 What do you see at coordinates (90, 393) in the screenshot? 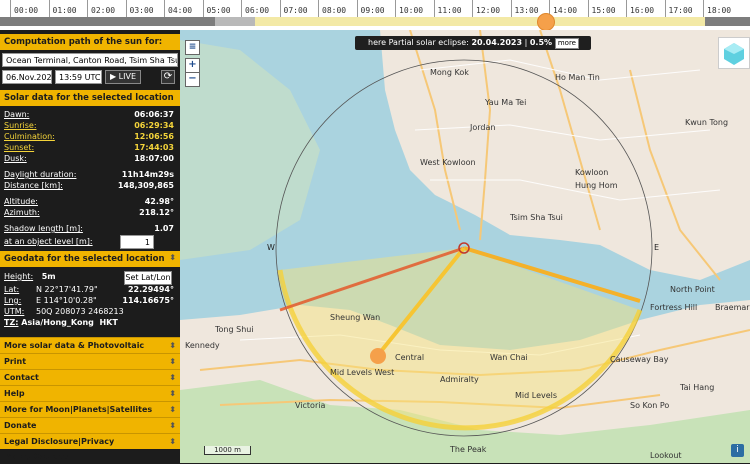
I see `menu-help: Help ⬍` at bounding box center [90, 393].